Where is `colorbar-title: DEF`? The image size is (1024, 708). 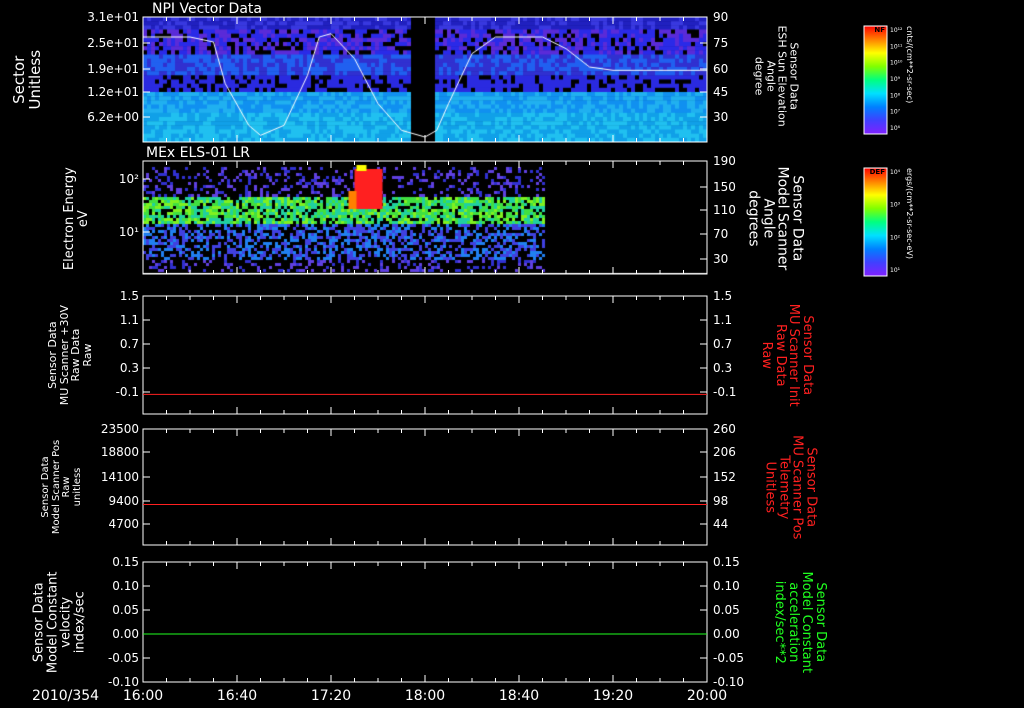 colorbar-title: DEF is located at coordinates (878, 172).